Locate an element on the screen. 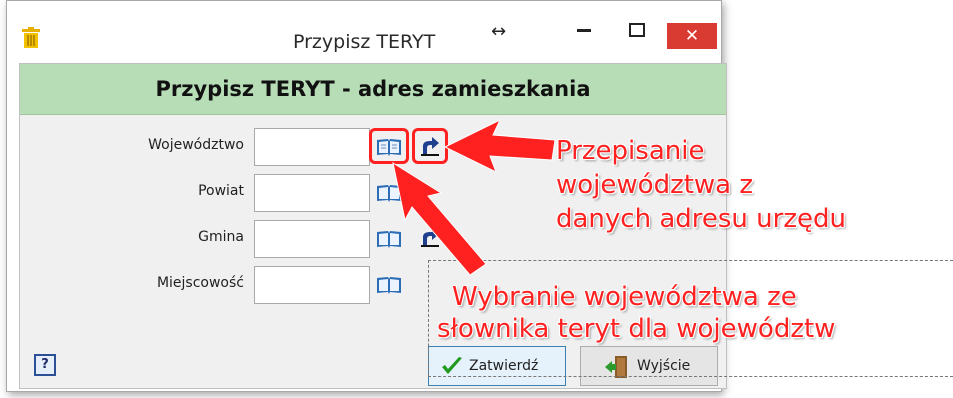 Image resolution: width=953 pixels, height=398 pixels. minimize-button is located at coordinates (584, 30).